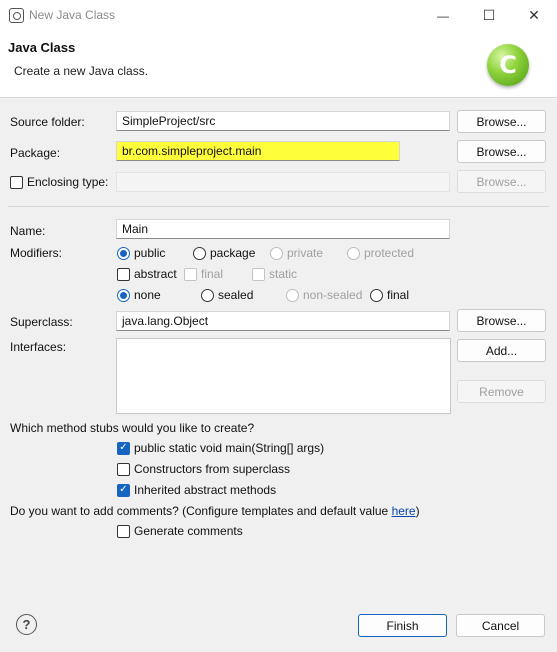 This screenshot has height=652, width=557. Describe the element at coordinates (276, 253) in the screenshot. I see `modifier-private-radio` at that location.